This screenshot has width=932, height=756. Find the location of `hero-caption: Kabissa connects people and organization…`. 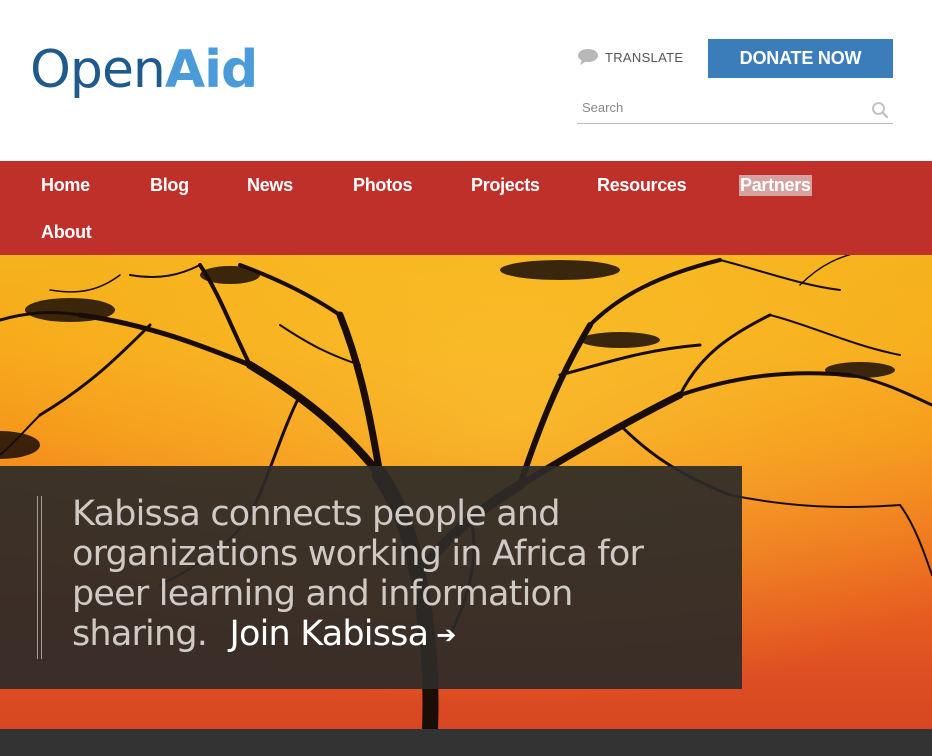

hero-caption: Kabissa connects people and organization… is located at coordinates (392, 574).